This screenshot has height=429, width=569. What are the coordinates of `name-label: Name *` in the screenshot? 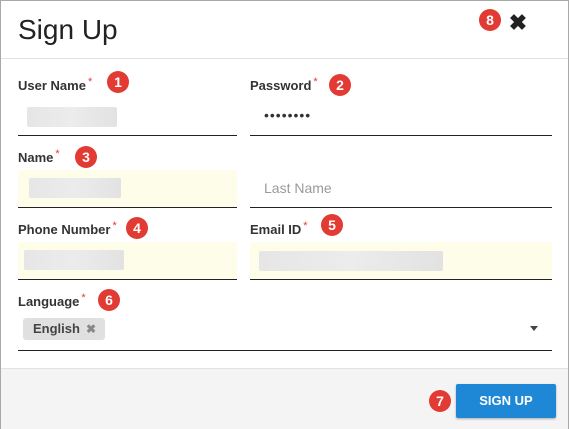 It's located at (39, 156).